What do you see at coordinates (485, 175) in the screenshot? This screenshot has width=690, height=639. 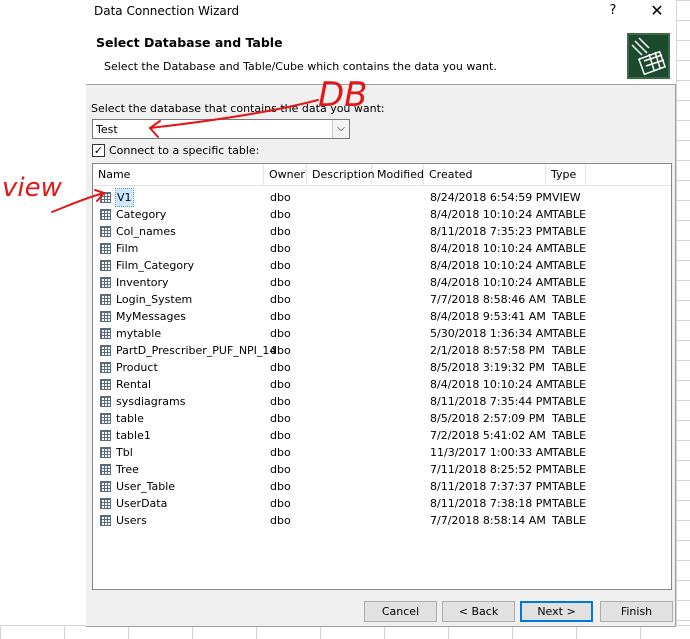 I see `column-header-created: Created` at bounding box center [485, 175].